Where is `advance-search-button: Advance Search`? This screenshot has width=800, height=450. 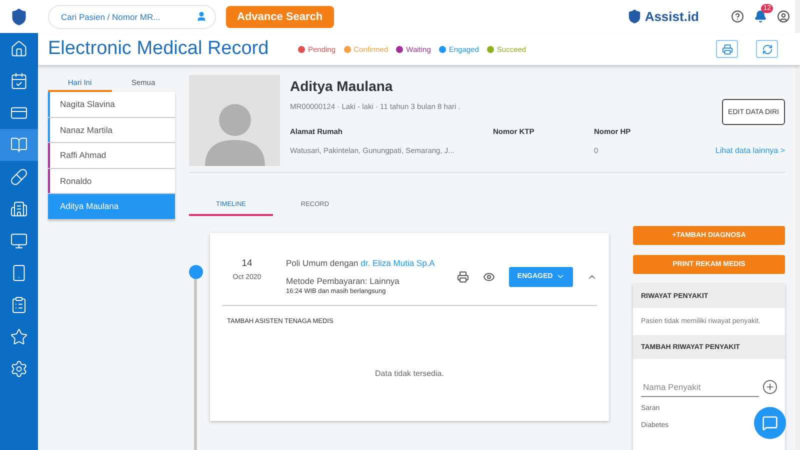
advance-search-button: Advance Search is located at coordinates (280, 17).